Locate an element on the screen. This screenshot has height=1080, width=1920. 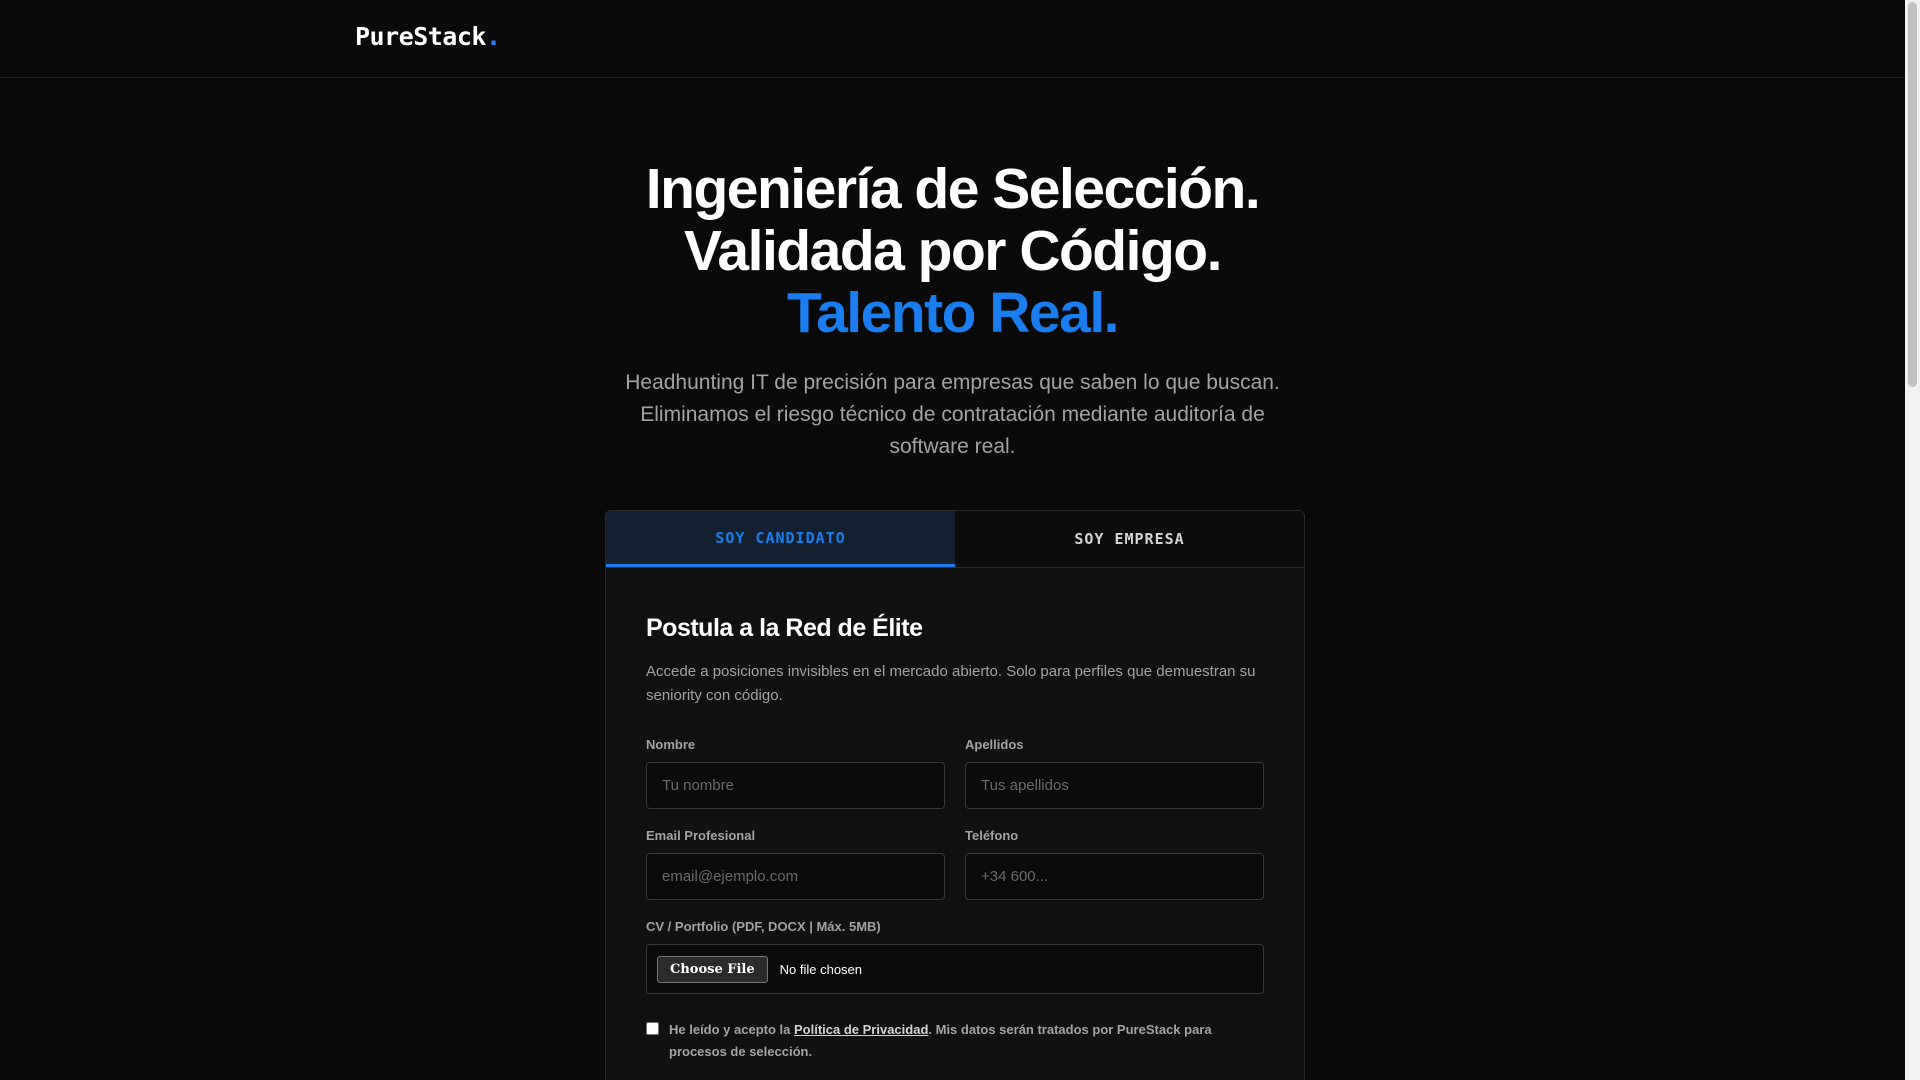
email-group: Email Profesional is located at coordinates (795, 864).